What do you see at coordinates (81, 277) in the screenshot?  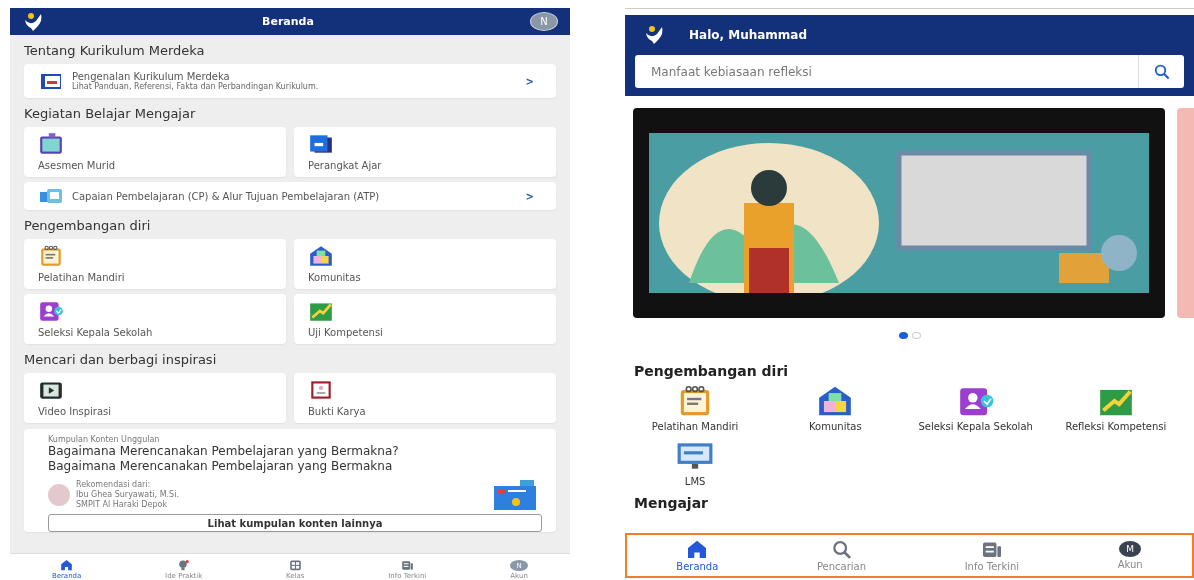 I see `tile-label: Pelatihan Mandiri` at bounding box center [81, 277].